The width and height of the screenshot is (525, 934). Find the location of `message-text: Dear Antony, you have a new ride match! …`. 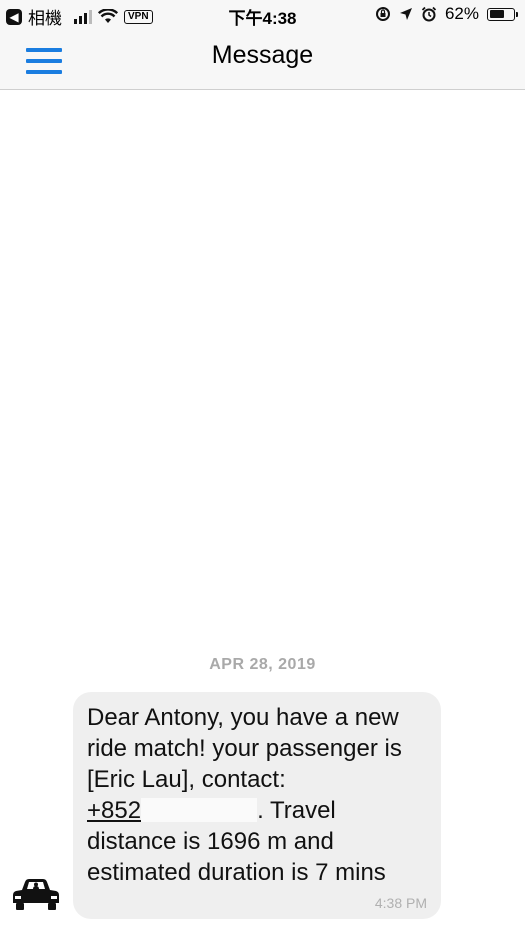

message-text: Dear Antony, you have a new ride match! … is located at coordinates (257, 795).